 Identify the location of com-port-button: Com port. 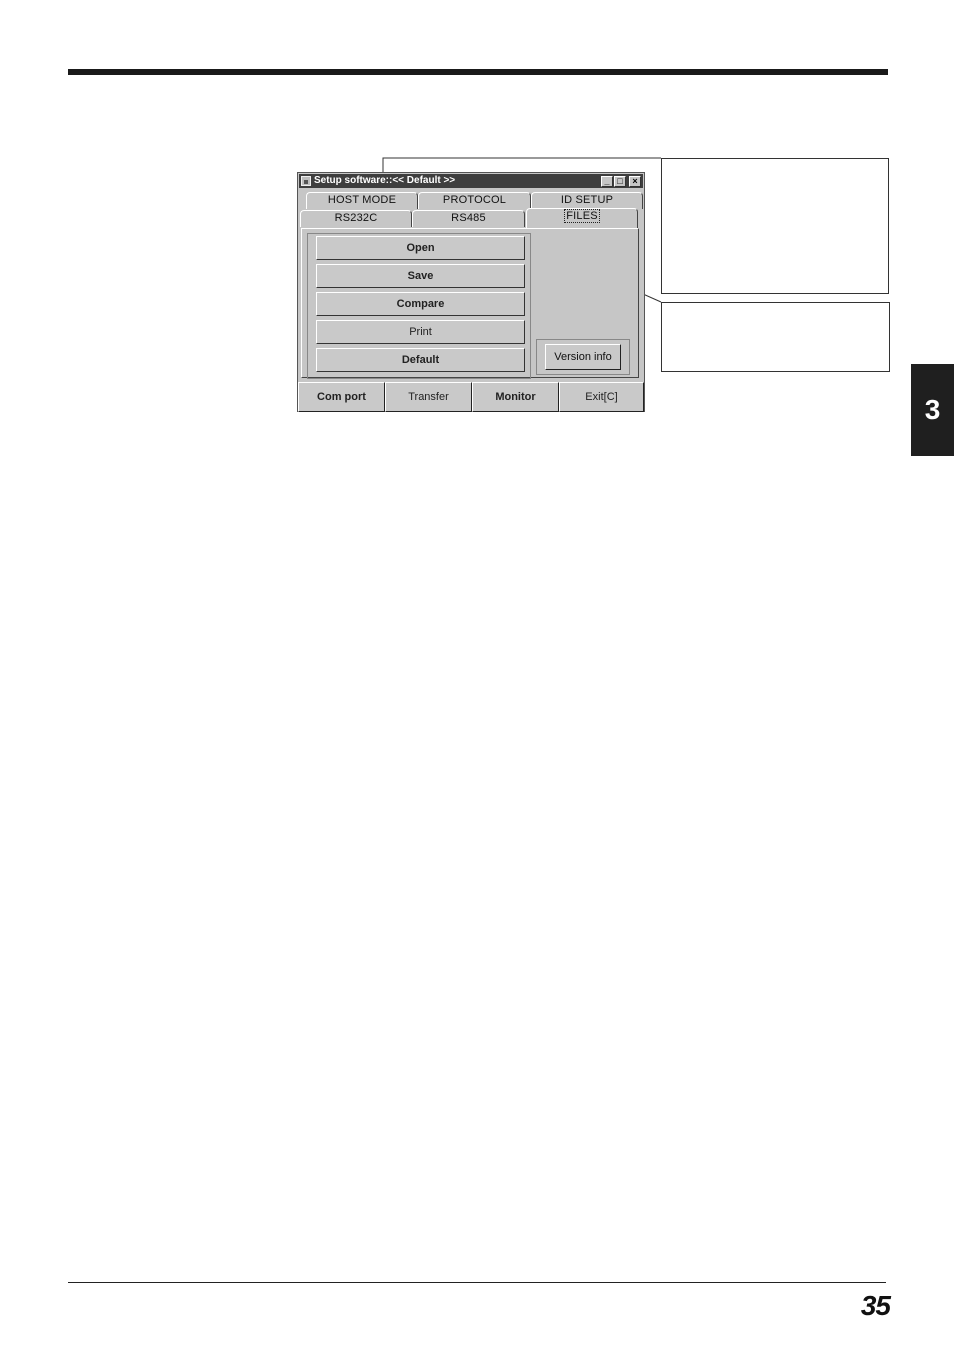
(341, 397).